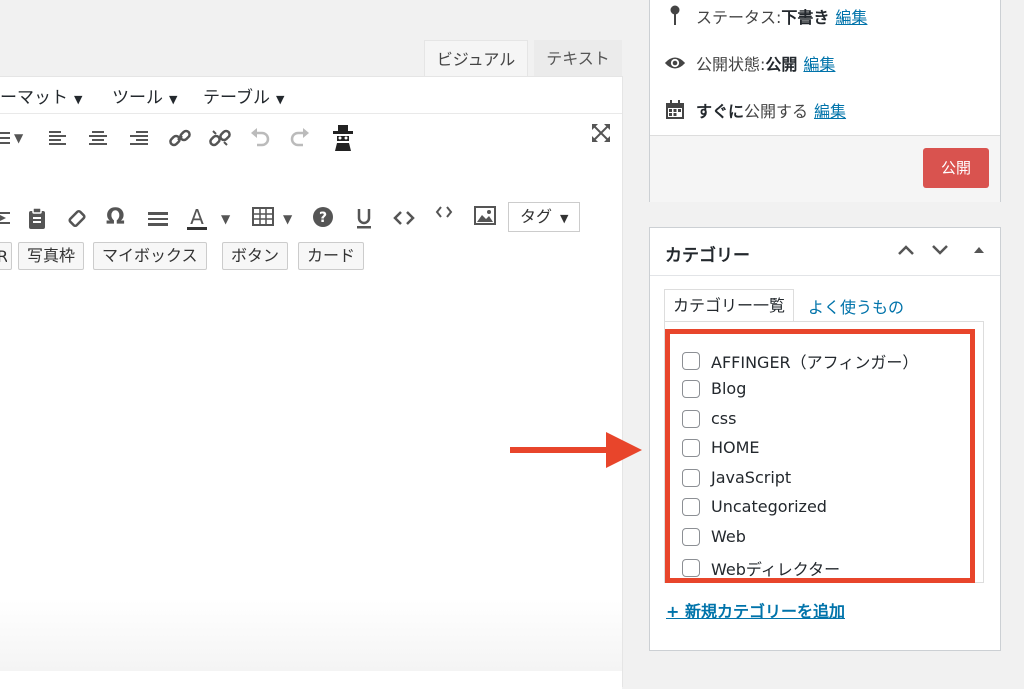  I want to click on arrow-right-icon, so click(576, 452).